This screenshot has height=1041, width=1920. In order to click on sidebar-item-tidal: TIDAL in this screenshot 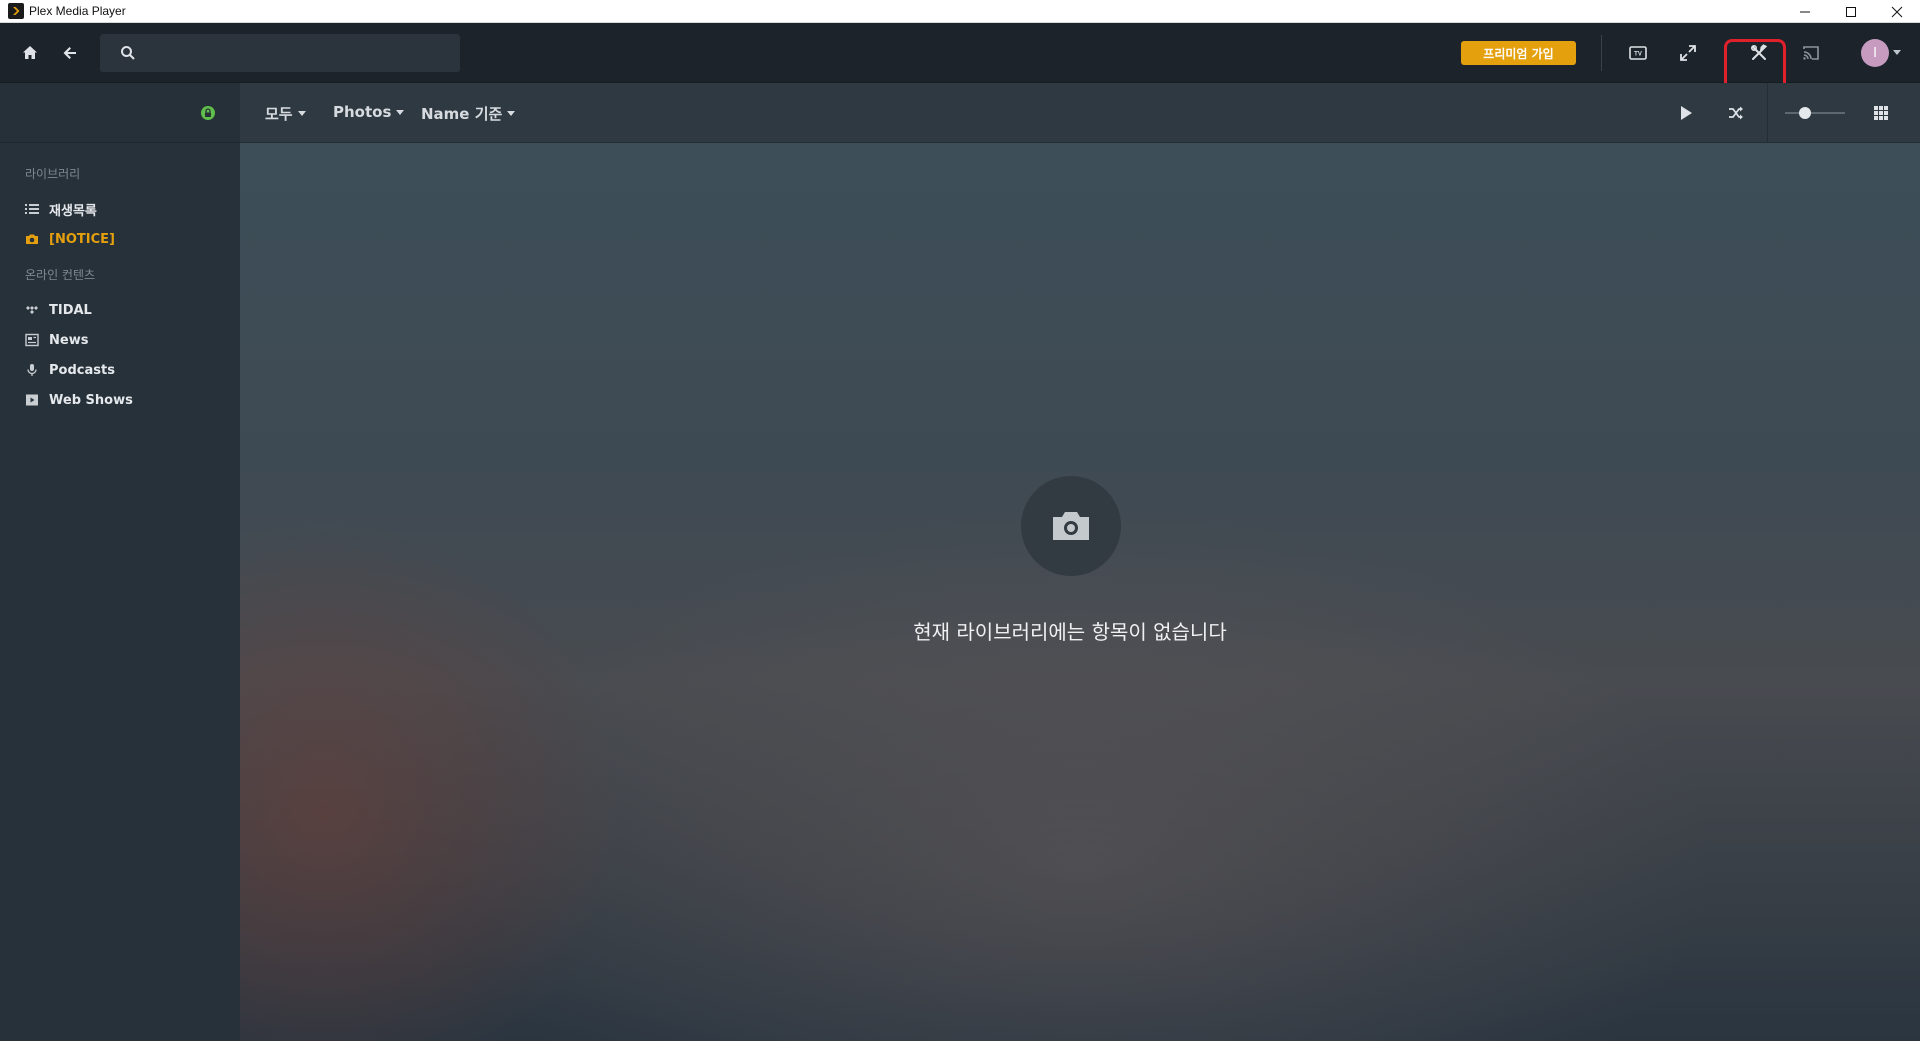, I will do `click(120, 310)`.